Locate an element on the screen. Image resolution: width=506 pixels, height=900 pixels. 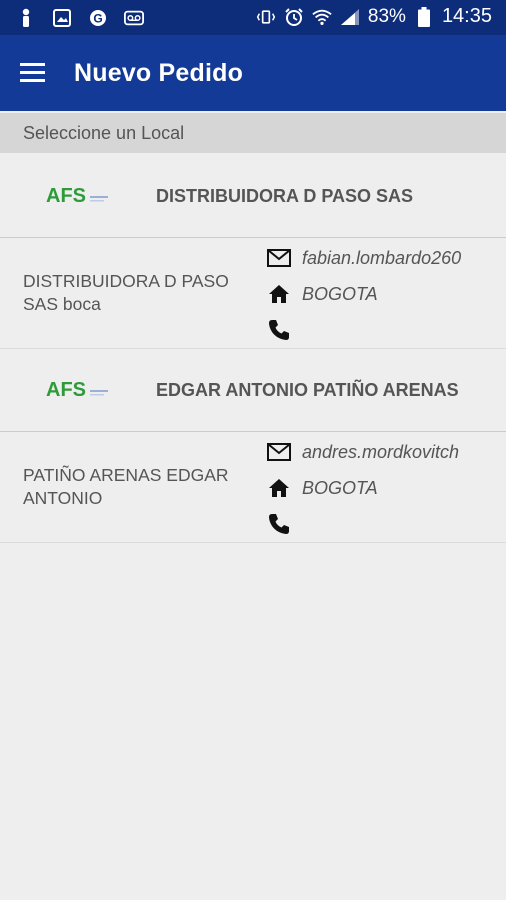
local-name: PATIÑO ARENAS EDGAR ANTONIO is located at coordinates (126, 486).